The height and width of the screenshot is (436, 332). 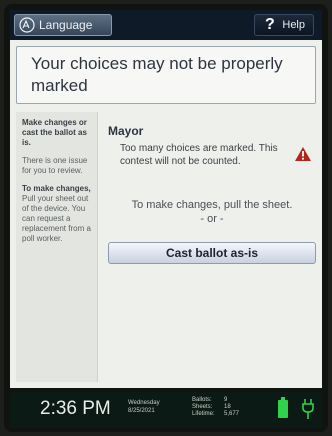 What do you see at coordinates (55, 165) in the screenshot?
I see `sidebar-issue-text: There is one issue for you to review.` at bounding box center [55, 165].